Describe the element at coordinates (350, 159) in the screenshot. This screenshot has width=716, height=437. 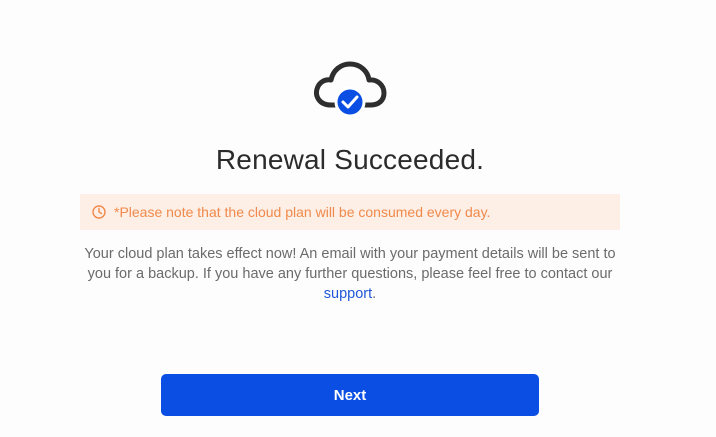
I see `page-title: Renewal Succeeded.` at that location.